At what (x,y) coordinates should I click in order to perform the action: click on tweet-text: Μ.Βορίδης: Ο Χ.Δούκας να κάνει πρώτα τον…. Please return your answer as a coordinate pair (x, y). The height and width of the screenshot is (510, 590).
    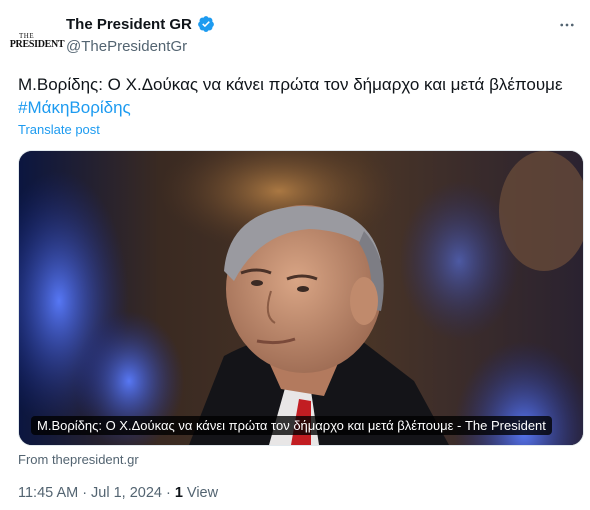
    Looking at the image, I should click on (298, 96).